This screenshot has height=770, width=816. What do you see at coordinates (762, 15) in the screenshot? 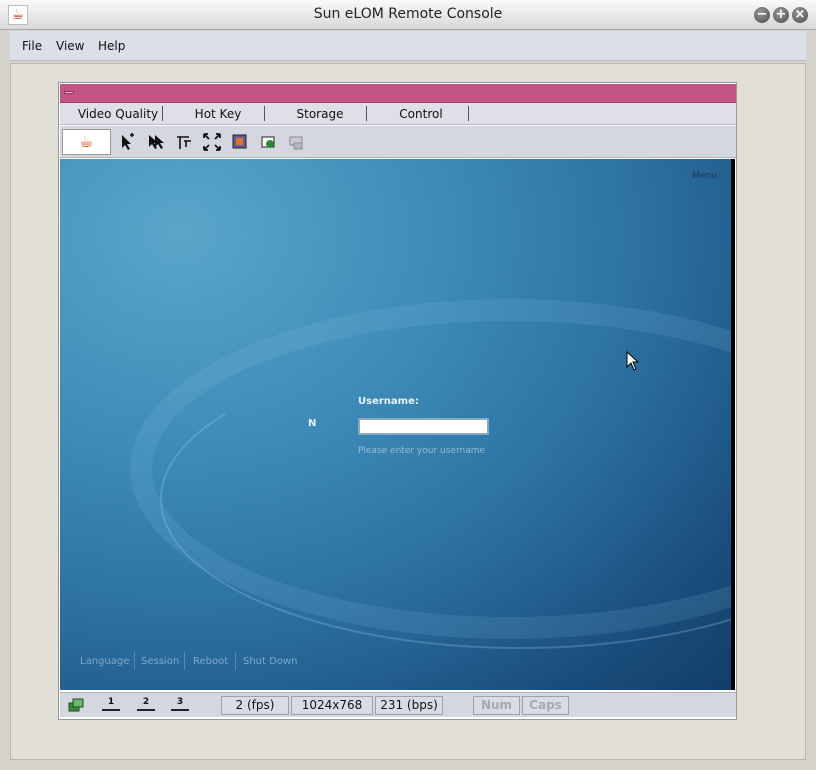
I see `minimize-icon: −` at bounding box center [762, 15].